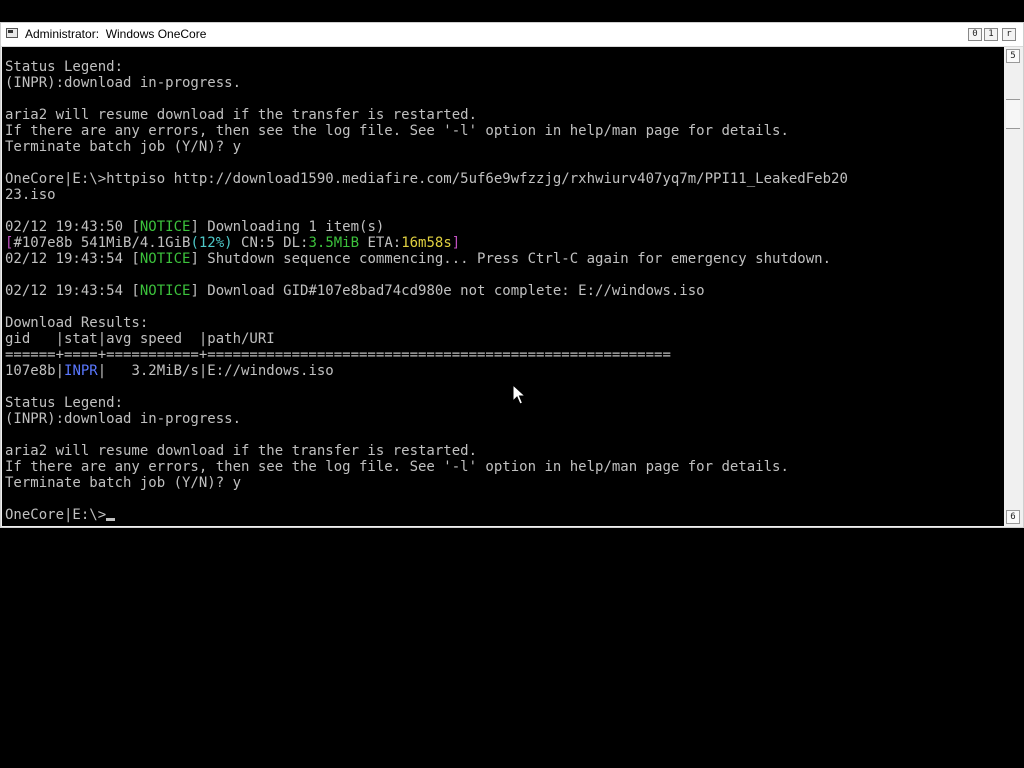 This screenshot has width=1024, height=768. What do you see at coordinates (77, 323) in the screenshot?
I see `console-segment: Download Results:` at bounding box center [77, 323].